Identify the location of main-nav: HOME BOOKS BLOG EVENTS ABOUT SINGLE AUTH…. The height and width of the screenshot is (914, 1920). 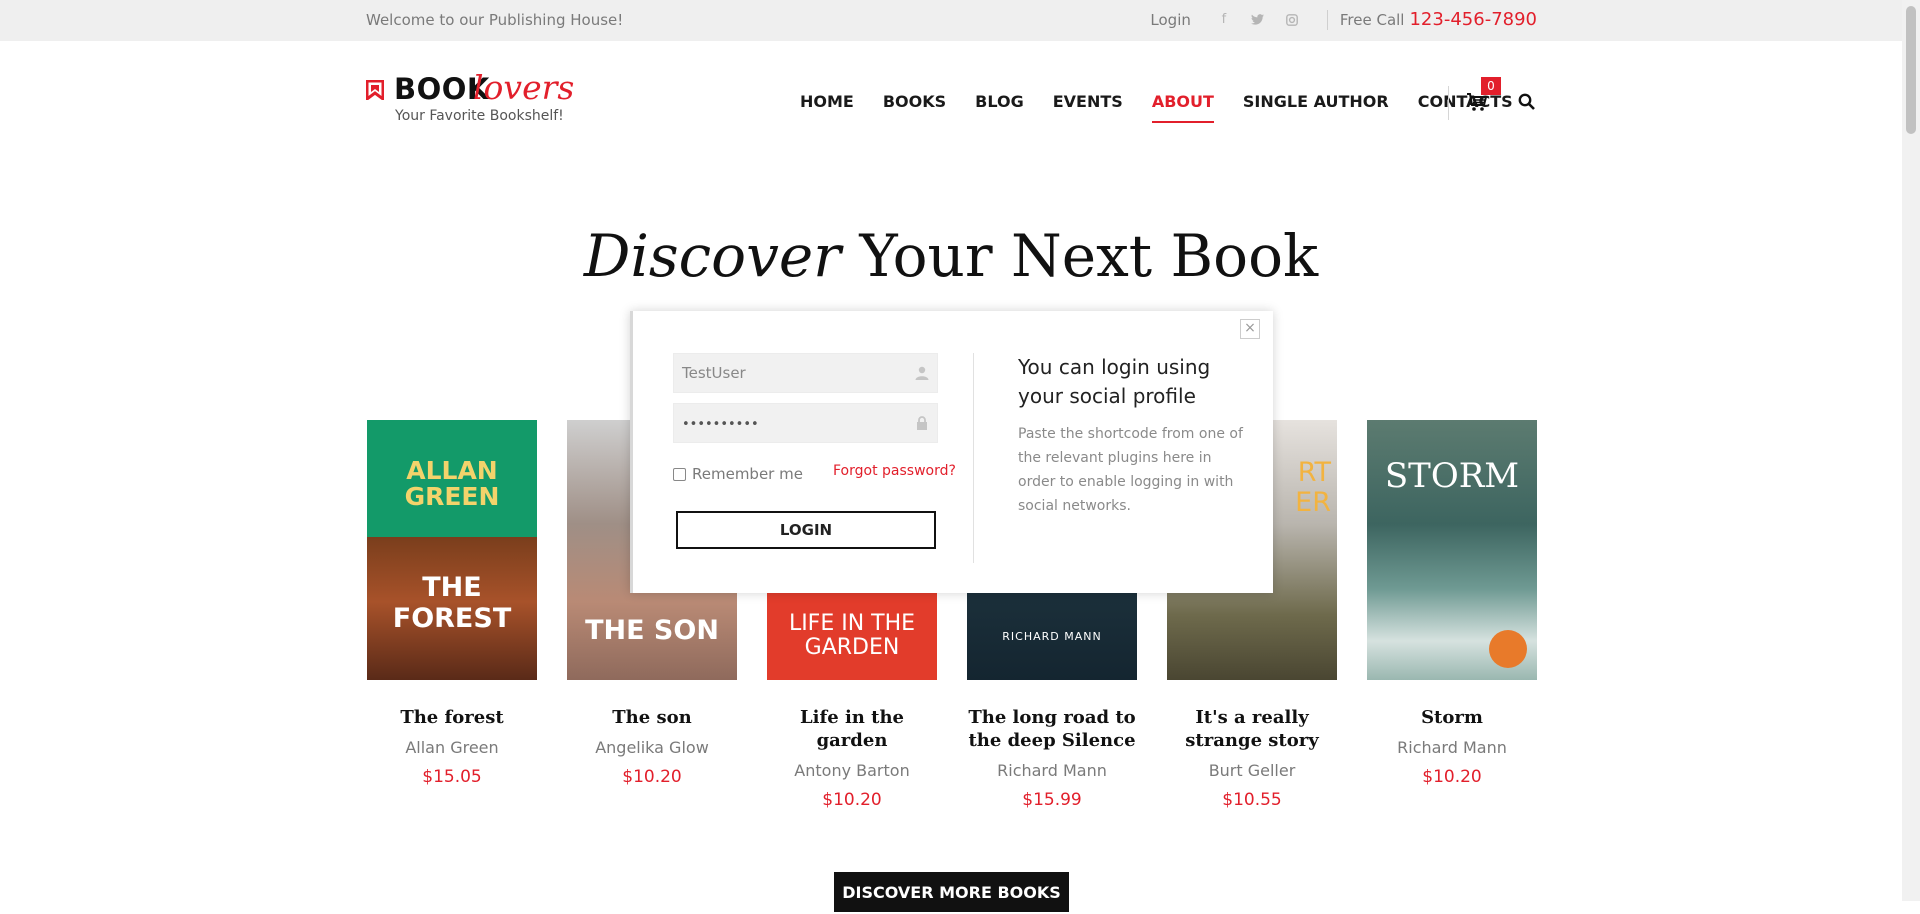
(1171, 107).